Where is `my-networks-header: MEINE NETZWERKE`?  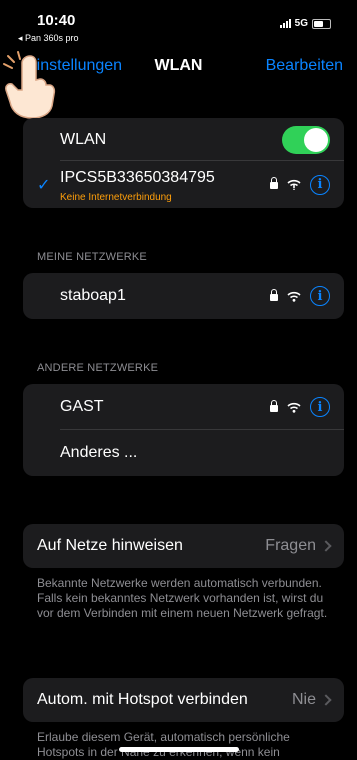 my-networks-header: MEINE NETZWERKE is located at coordinates (92, 257).